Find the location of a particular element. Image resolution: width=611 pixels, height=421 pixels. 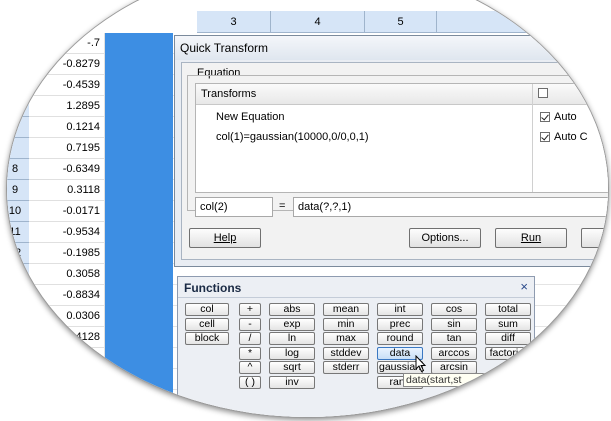

function-button-min: min is located at coordinates (346, 324).